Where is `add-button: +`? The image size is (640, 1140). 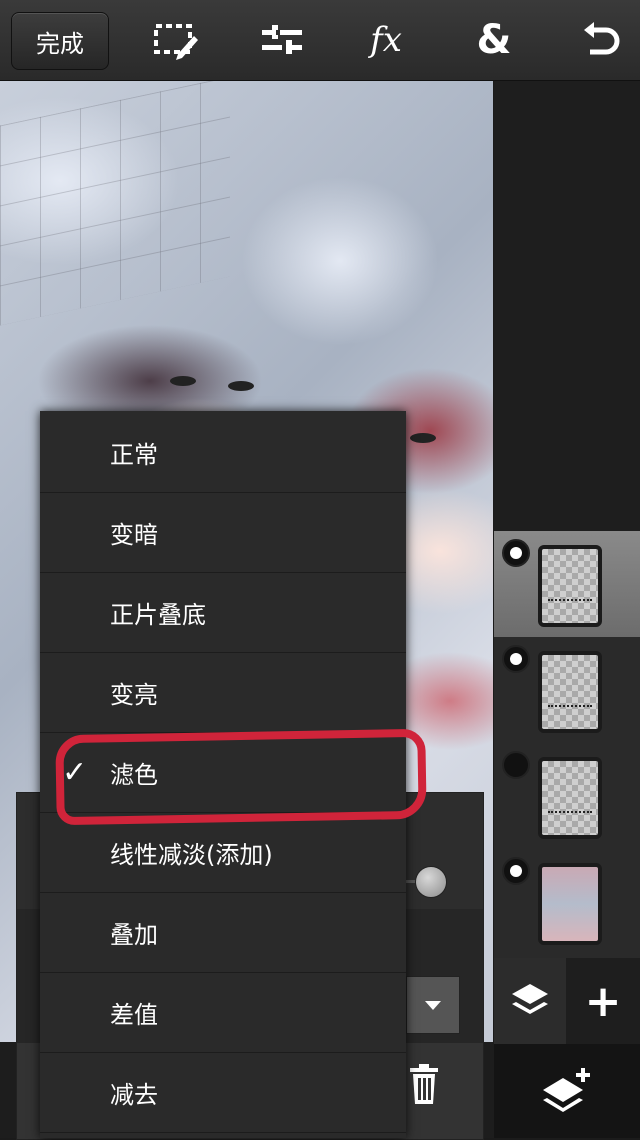
add-button: + is located at coordinates (603, 1001).